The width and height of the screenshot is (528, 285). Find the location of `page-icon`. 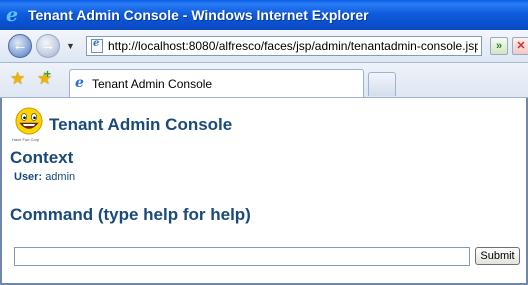

page-icon is located at coordinates (97, 45).